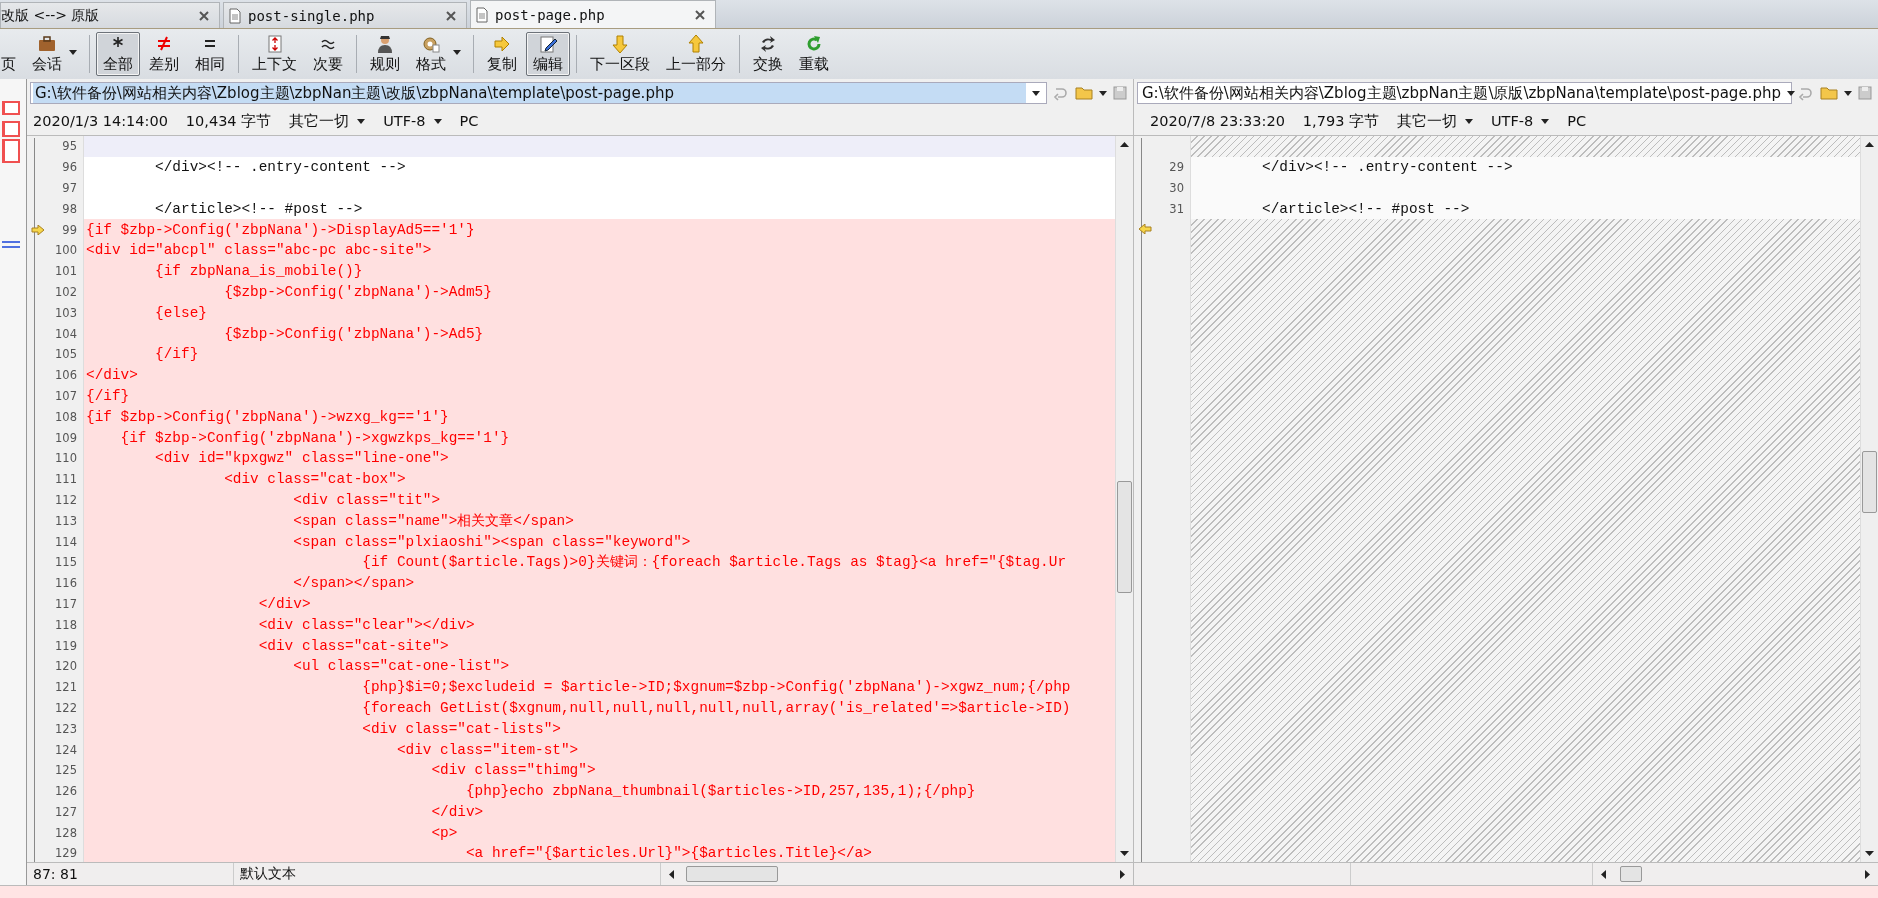 This screenshot has width=1878, height=898. I want to click on line-number: 102, so click(65, 291).